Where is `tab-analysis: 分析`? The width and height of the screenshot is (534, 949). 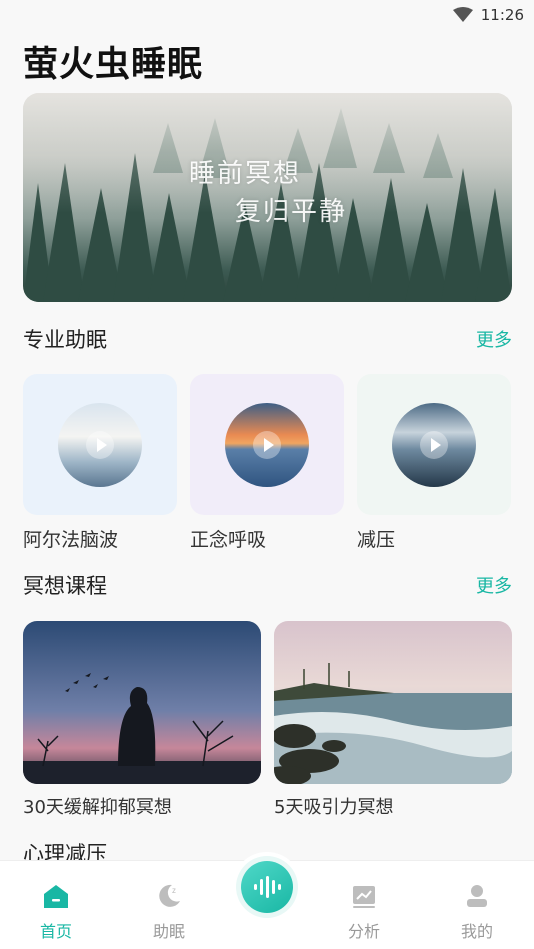
tab-analysis: 分析 is located at coordinates (364, 905).